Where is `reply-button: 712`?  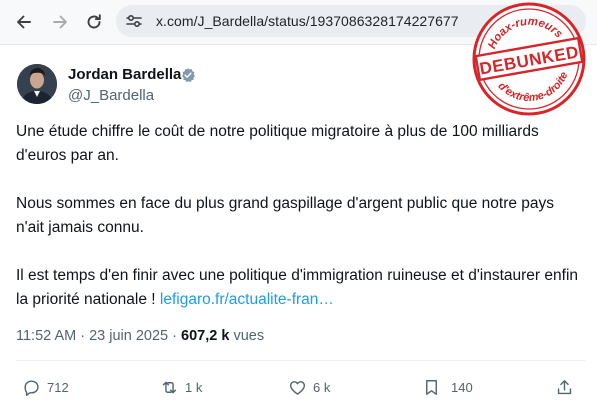 reply-button: 712 is located at coordinates (45, 387).